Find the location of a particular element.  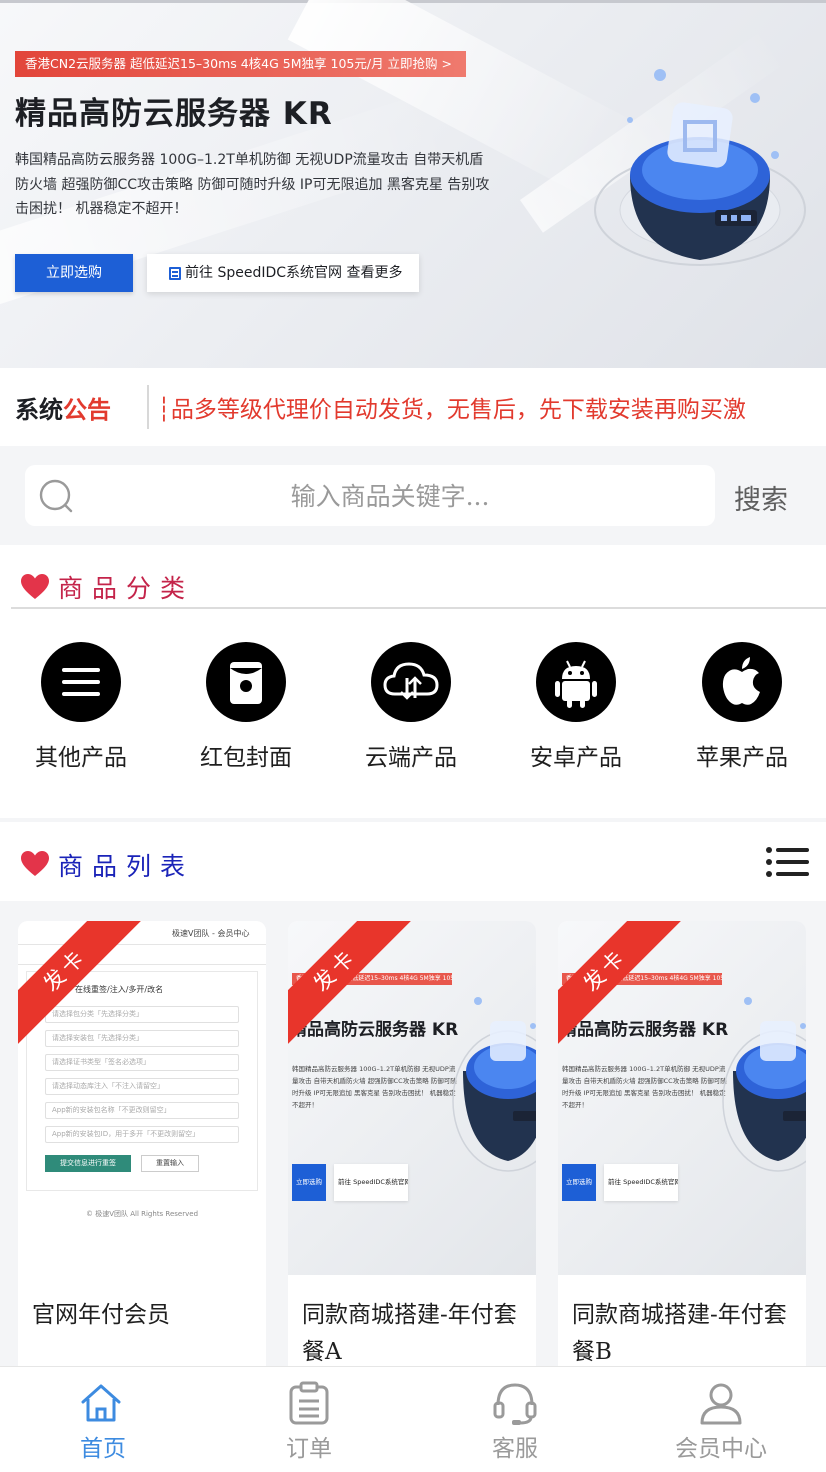

thumb-field: App新的安装包名称「不更改则留空」 is located at coordinates (142, 1110).